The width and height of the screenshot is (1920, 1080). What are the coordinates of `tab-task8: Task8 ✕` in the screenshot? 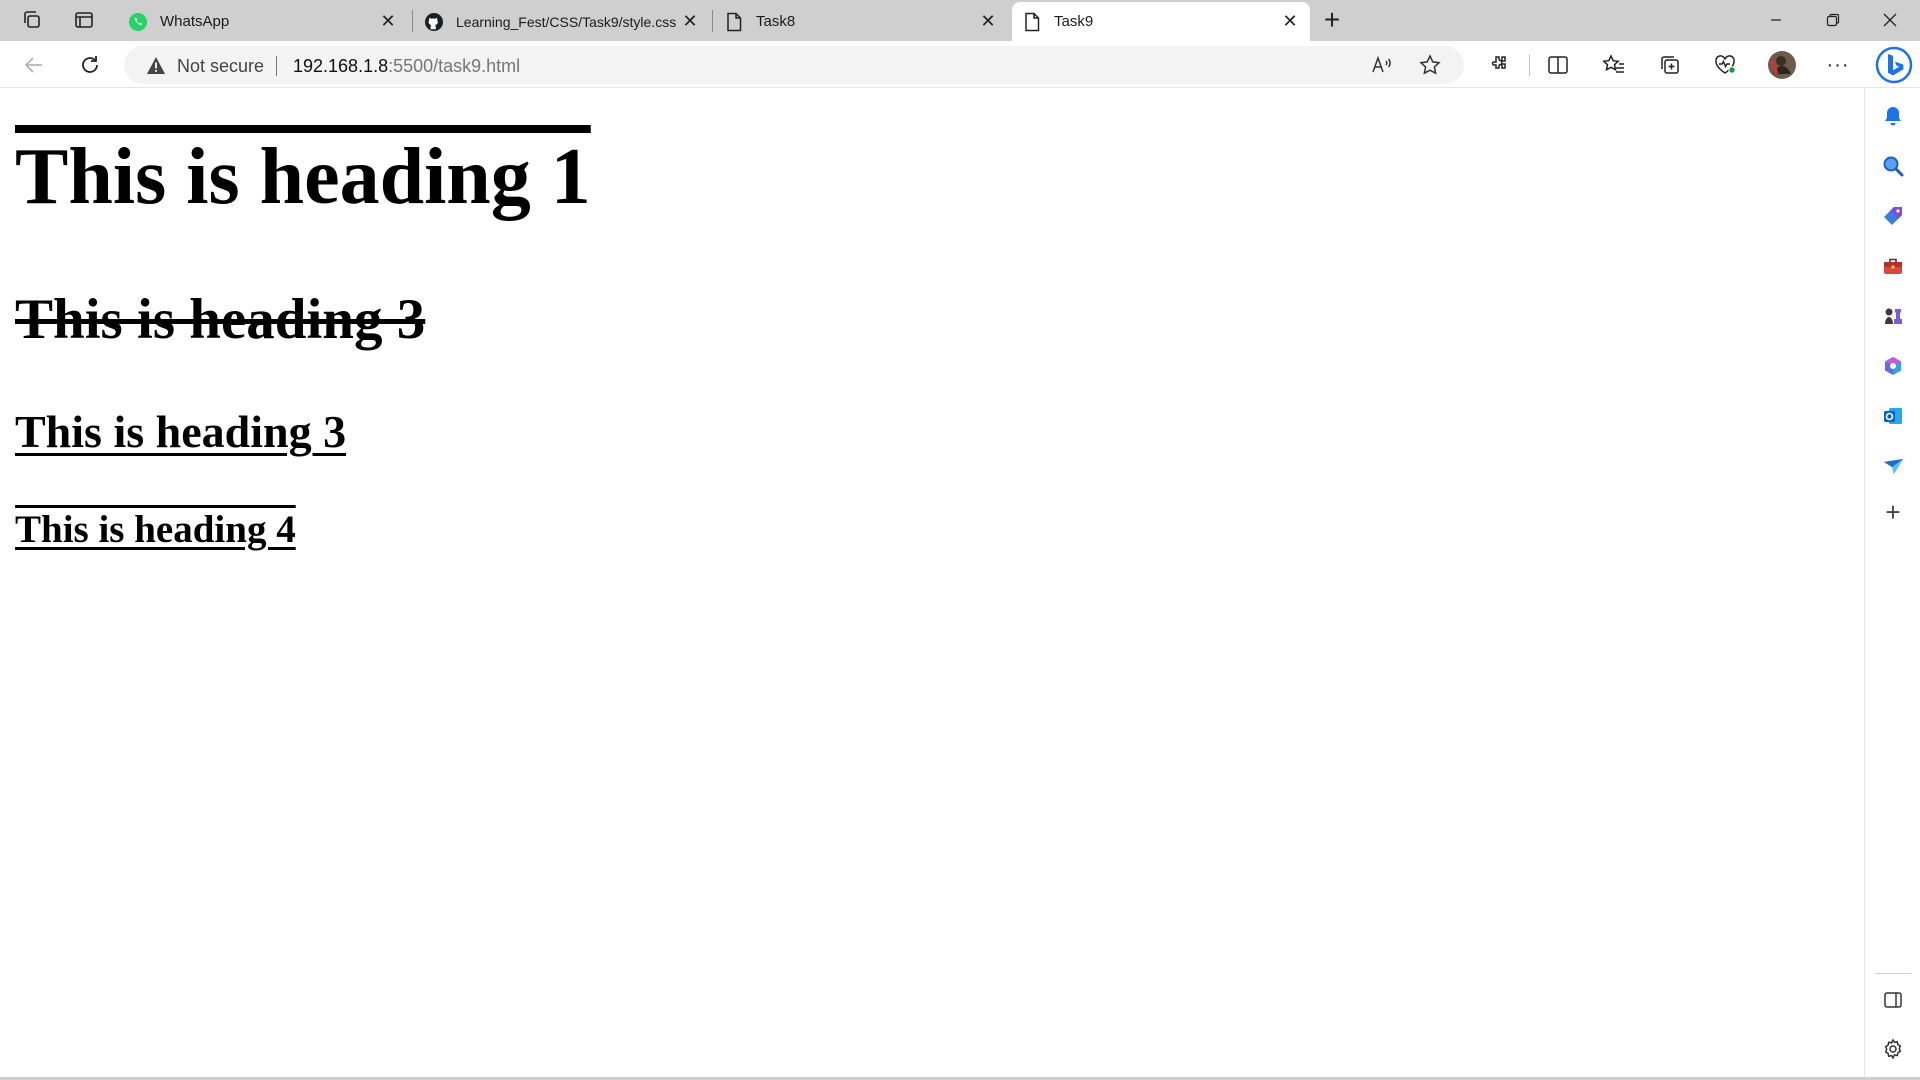 It's located at (861, 21).